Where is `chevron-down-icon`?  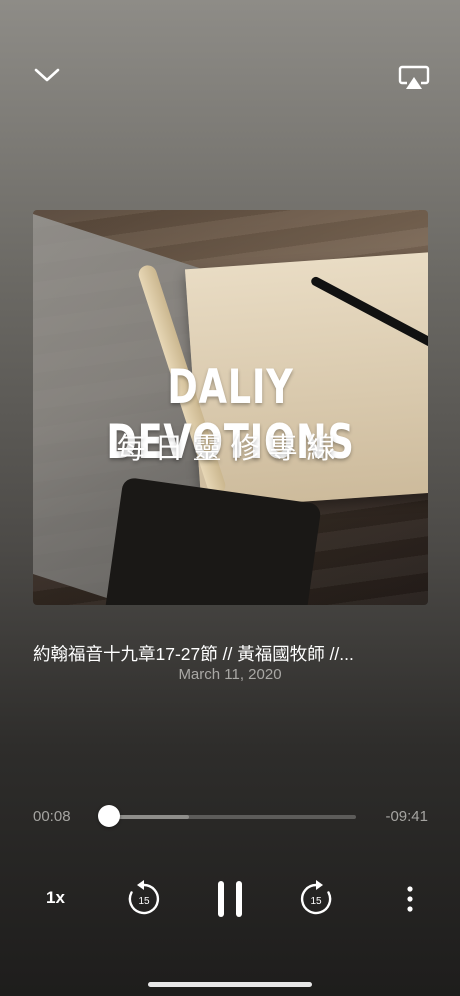
chevron-down-icon is located at coordinates (47, 77).